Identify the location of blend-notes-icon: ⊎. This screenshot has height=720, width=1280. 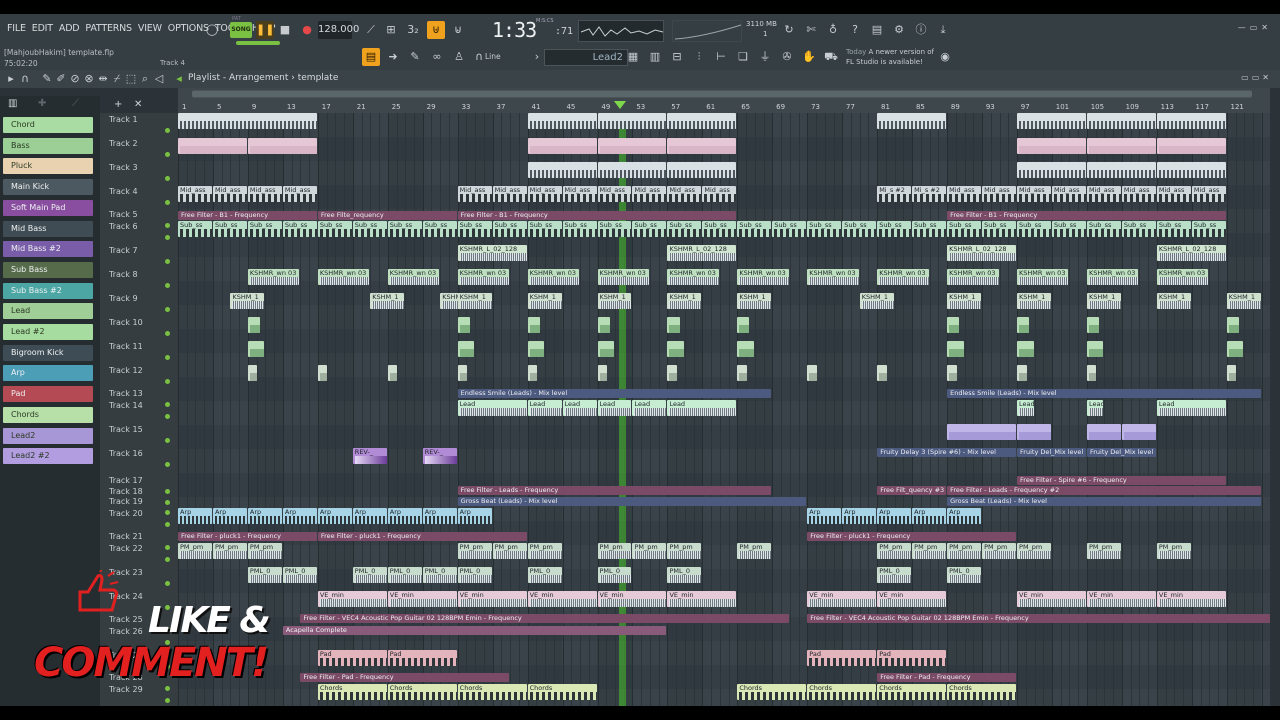
(436, 30).